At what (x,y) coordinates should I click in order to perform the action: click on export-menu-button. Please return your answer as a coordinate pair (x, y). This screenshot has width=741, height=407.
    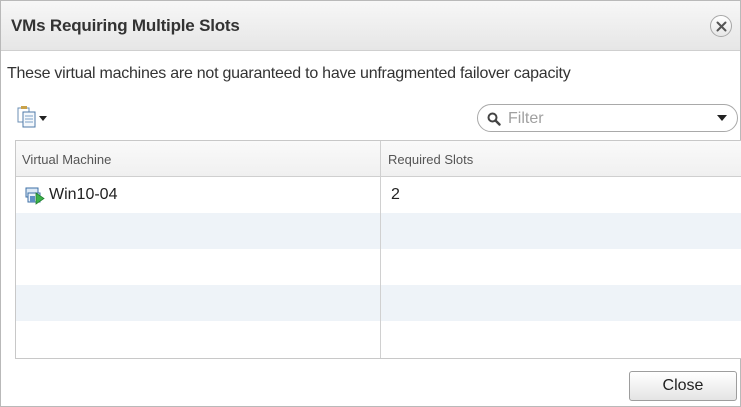
    Looking at the image, I should click on (33, 118).